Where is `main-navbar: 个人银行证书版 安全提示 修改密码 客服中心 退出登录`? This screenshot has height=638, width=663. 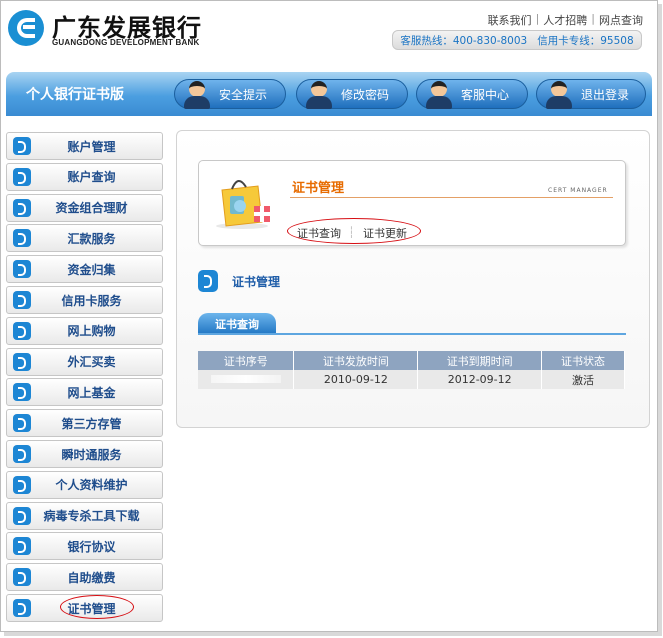 main-navbar: 个人银行证书版 安全提示 修改密码 客服中心 退出登录 is located at coordinates (329, 94).